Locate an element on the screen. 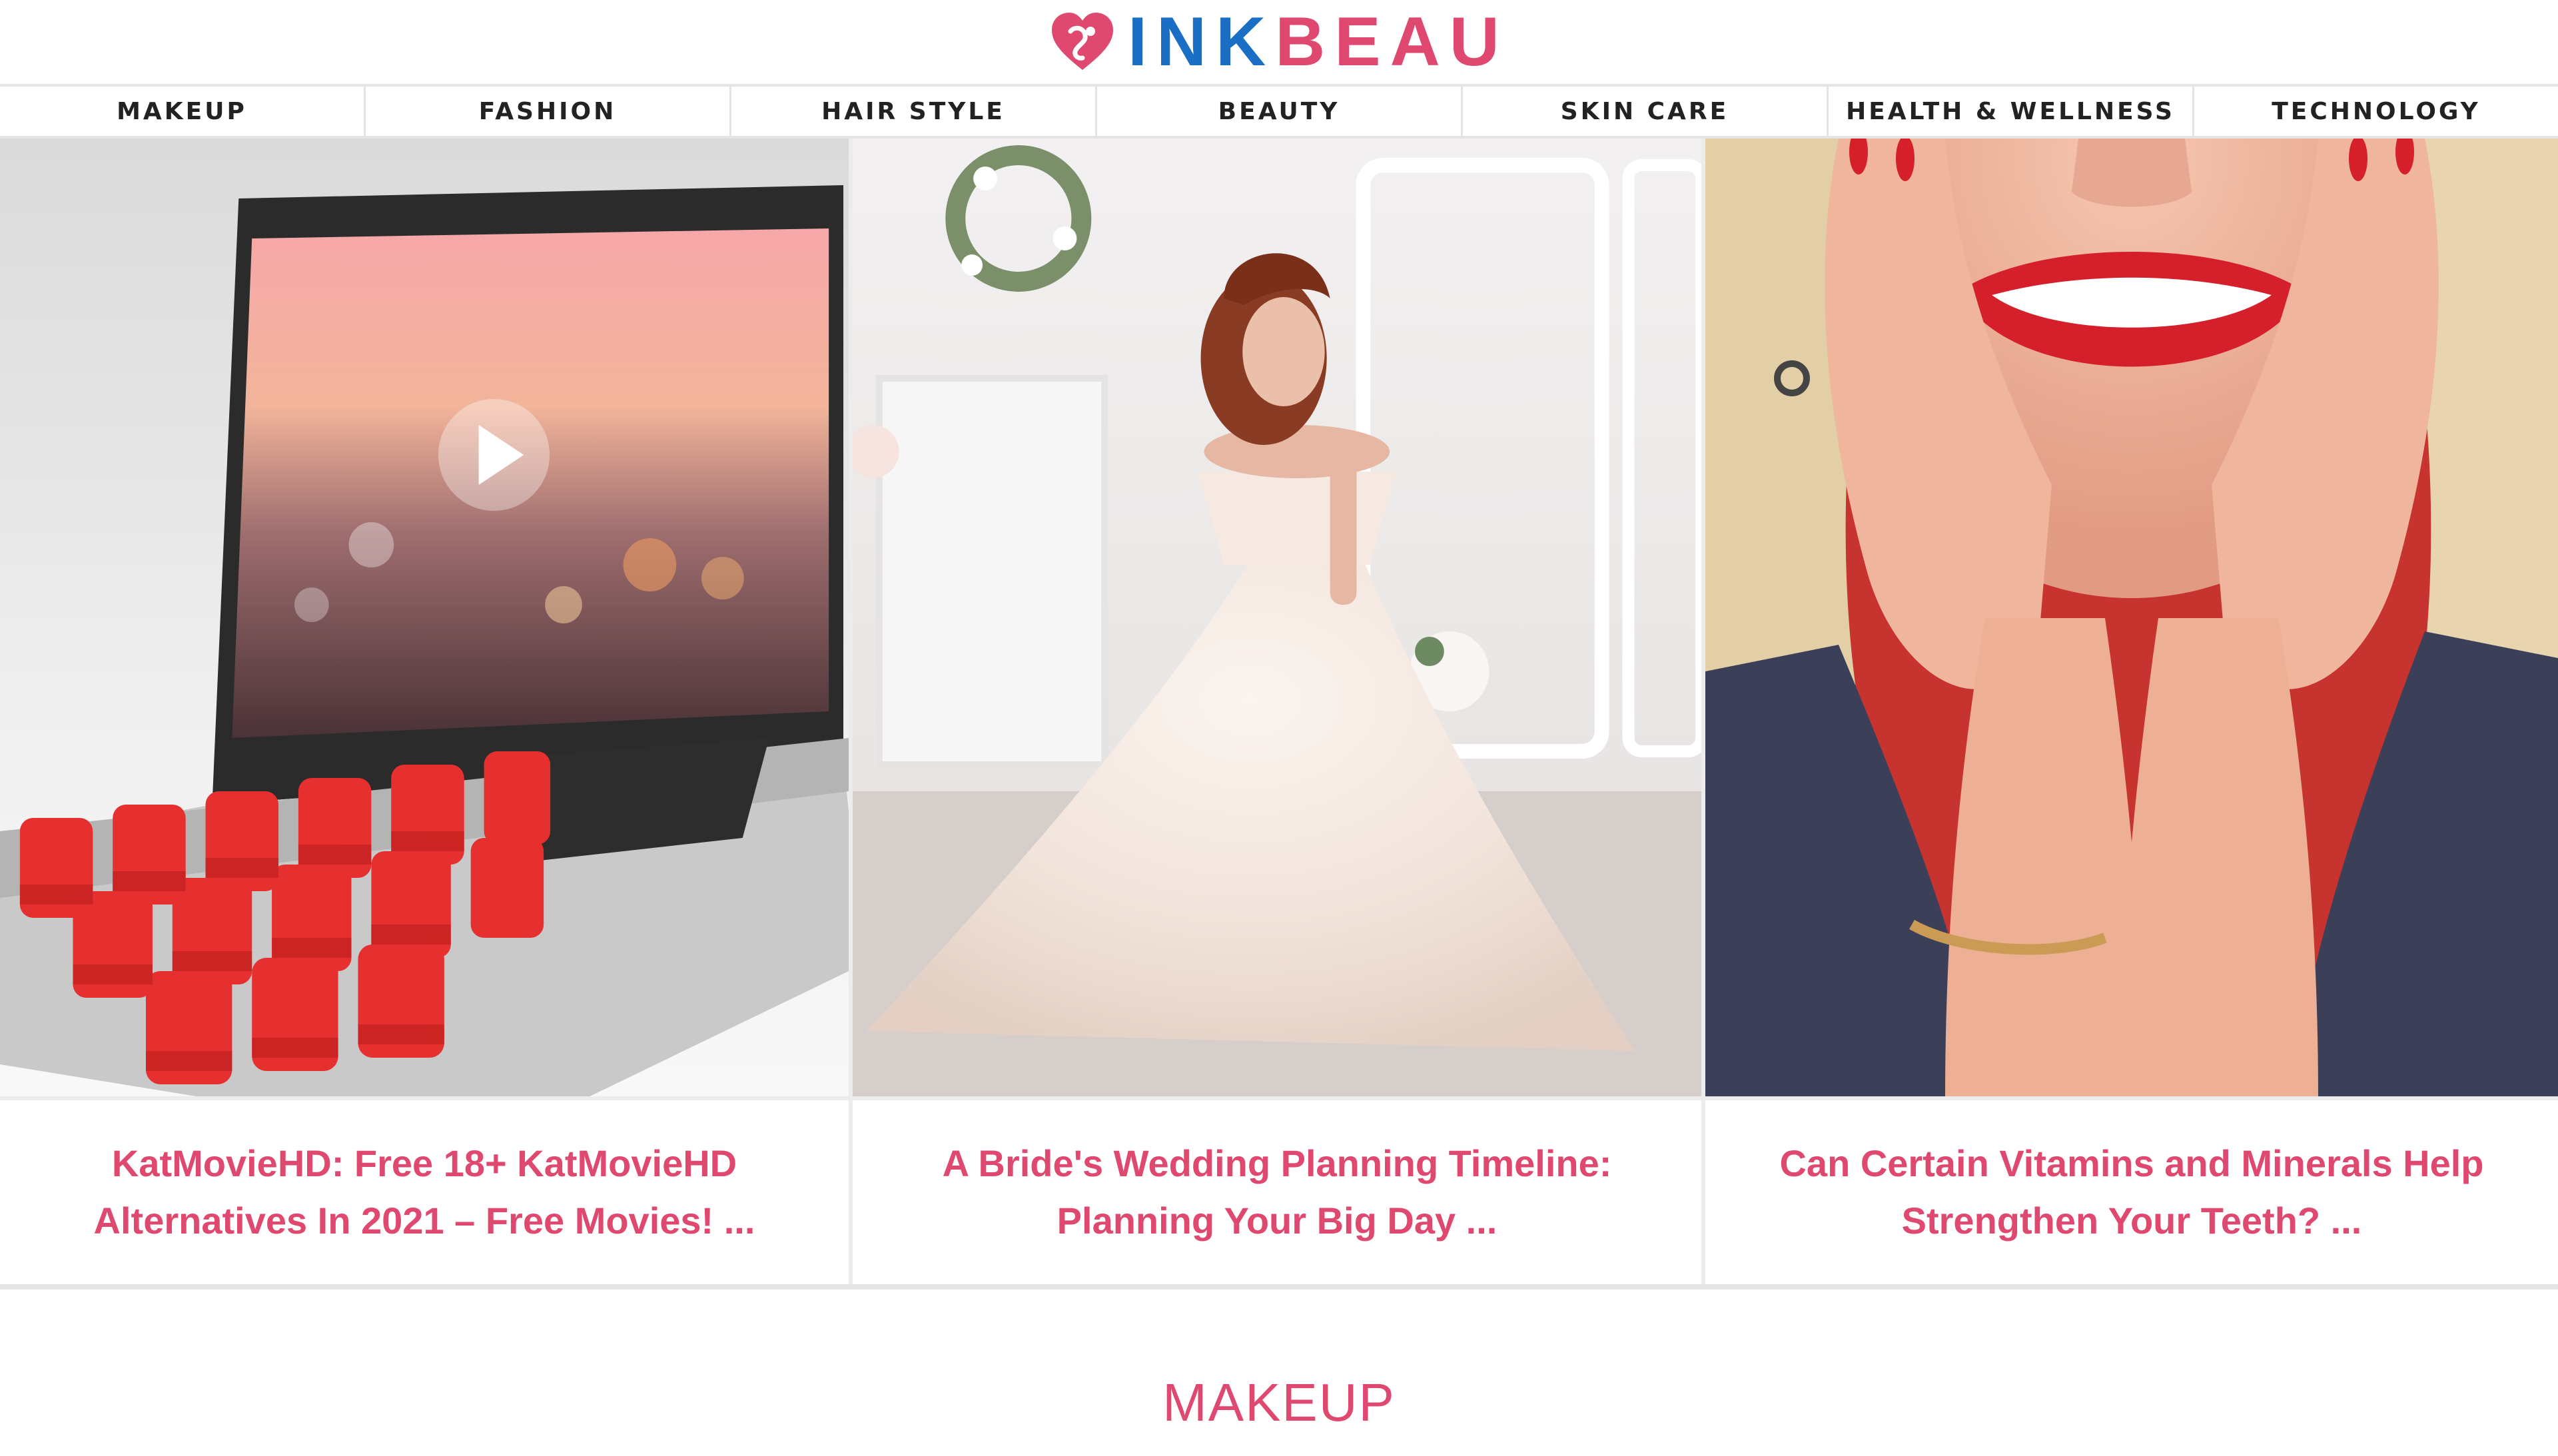 This screenshot has height=1456, width=2558. nav-item-makeup: MAKEUP is located at coordinates (183, 111).